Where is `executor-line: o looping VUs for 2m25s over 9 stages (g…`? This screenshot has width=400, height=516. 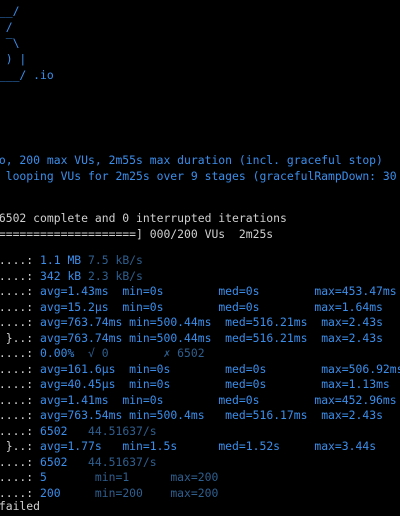
executor-line: o looping VUs for 2m25s over 9 stages (g… is located at coordinates (198, 176).